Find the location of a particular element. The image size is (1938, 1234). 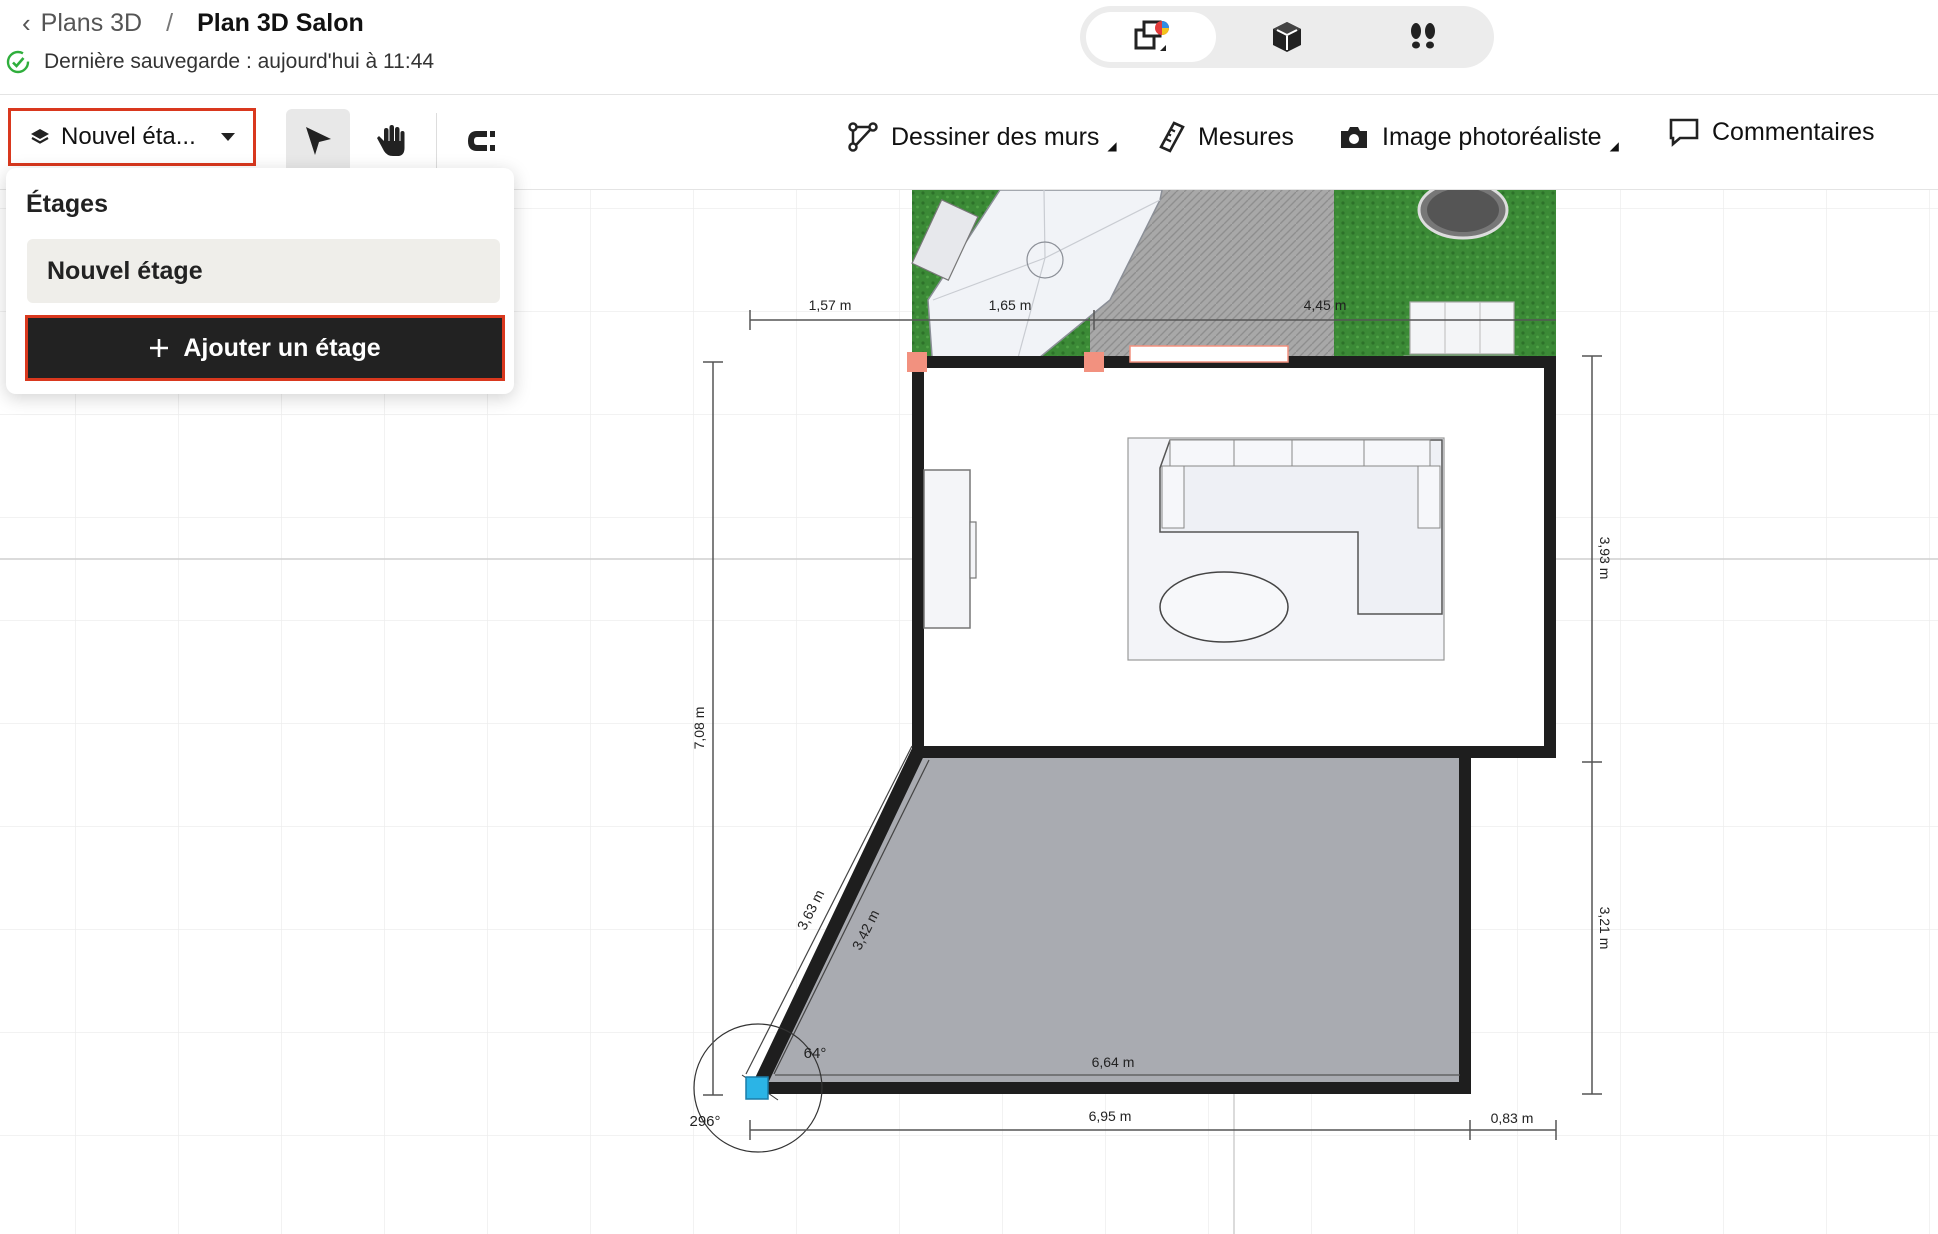

dim-right-upper: 3,93 m is located at coordinates (1605, 558).